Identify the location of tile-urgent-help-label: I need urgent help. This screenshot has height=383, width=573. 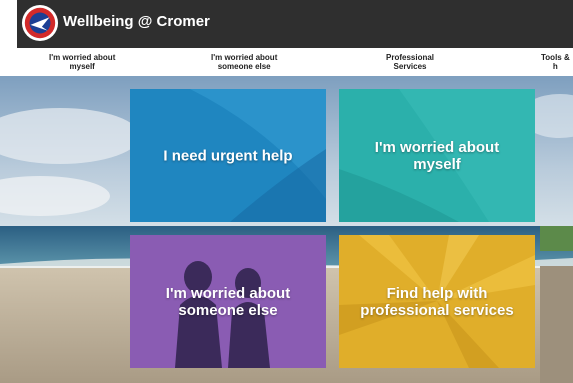
(228, 155).